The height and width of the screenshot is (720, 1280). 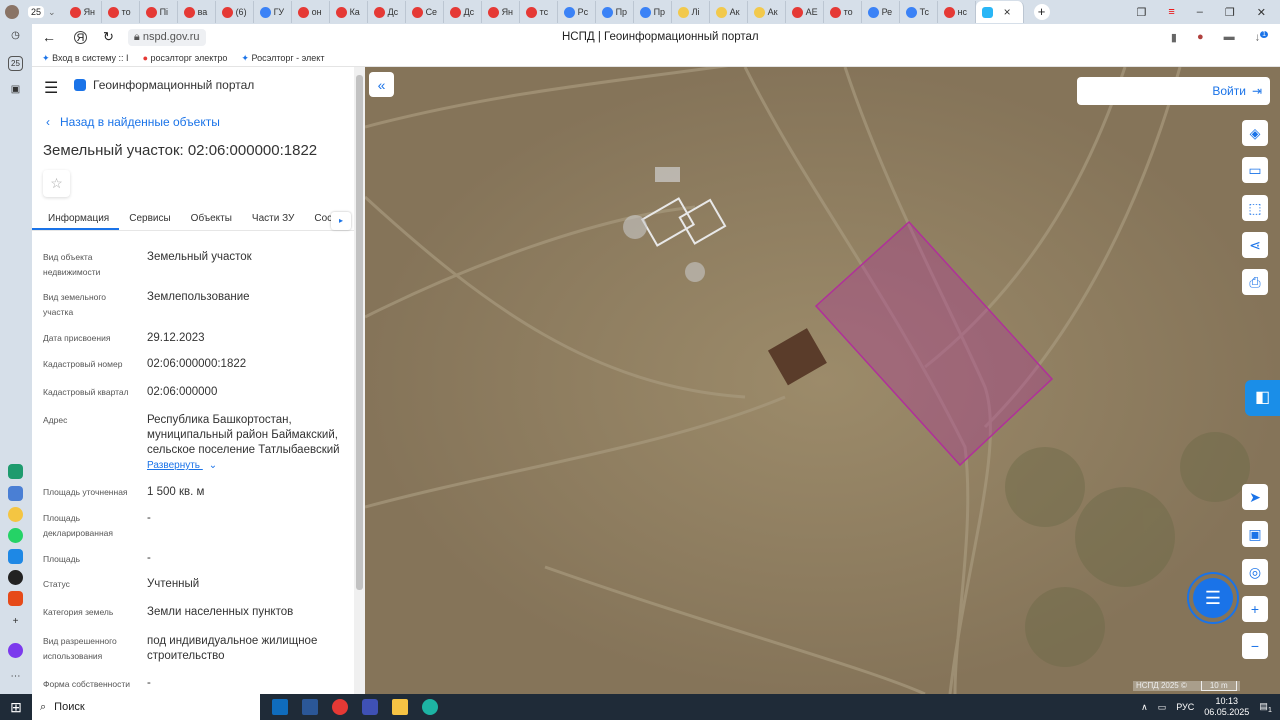 What do you see at coordinates (273, 12) in the screenshot?
I see `browser-tab: ГУ` at bounding box center [273, 12].